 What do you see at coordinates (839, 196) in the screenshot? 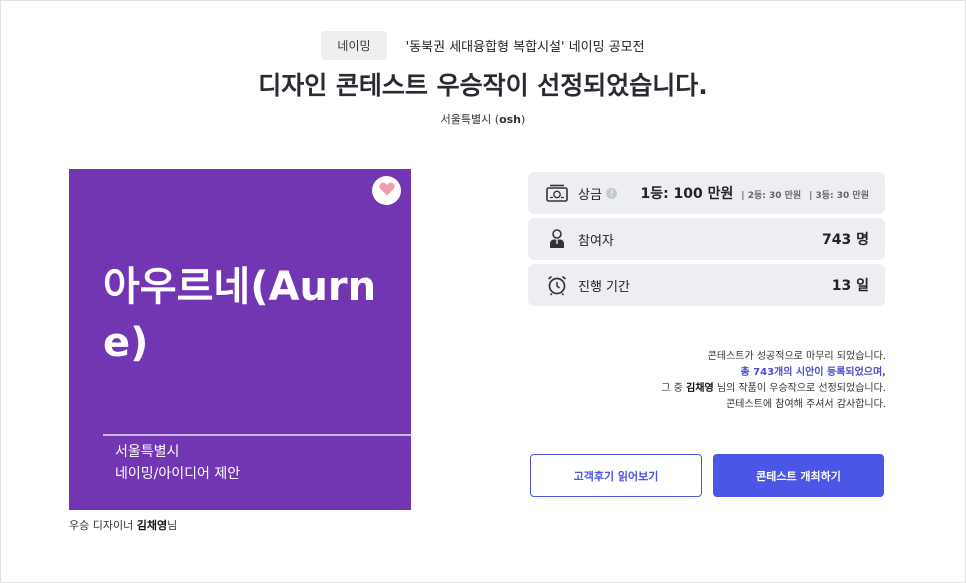
I see `prize-third: | 3등: 30 만원` at bounding box center [839, 196].